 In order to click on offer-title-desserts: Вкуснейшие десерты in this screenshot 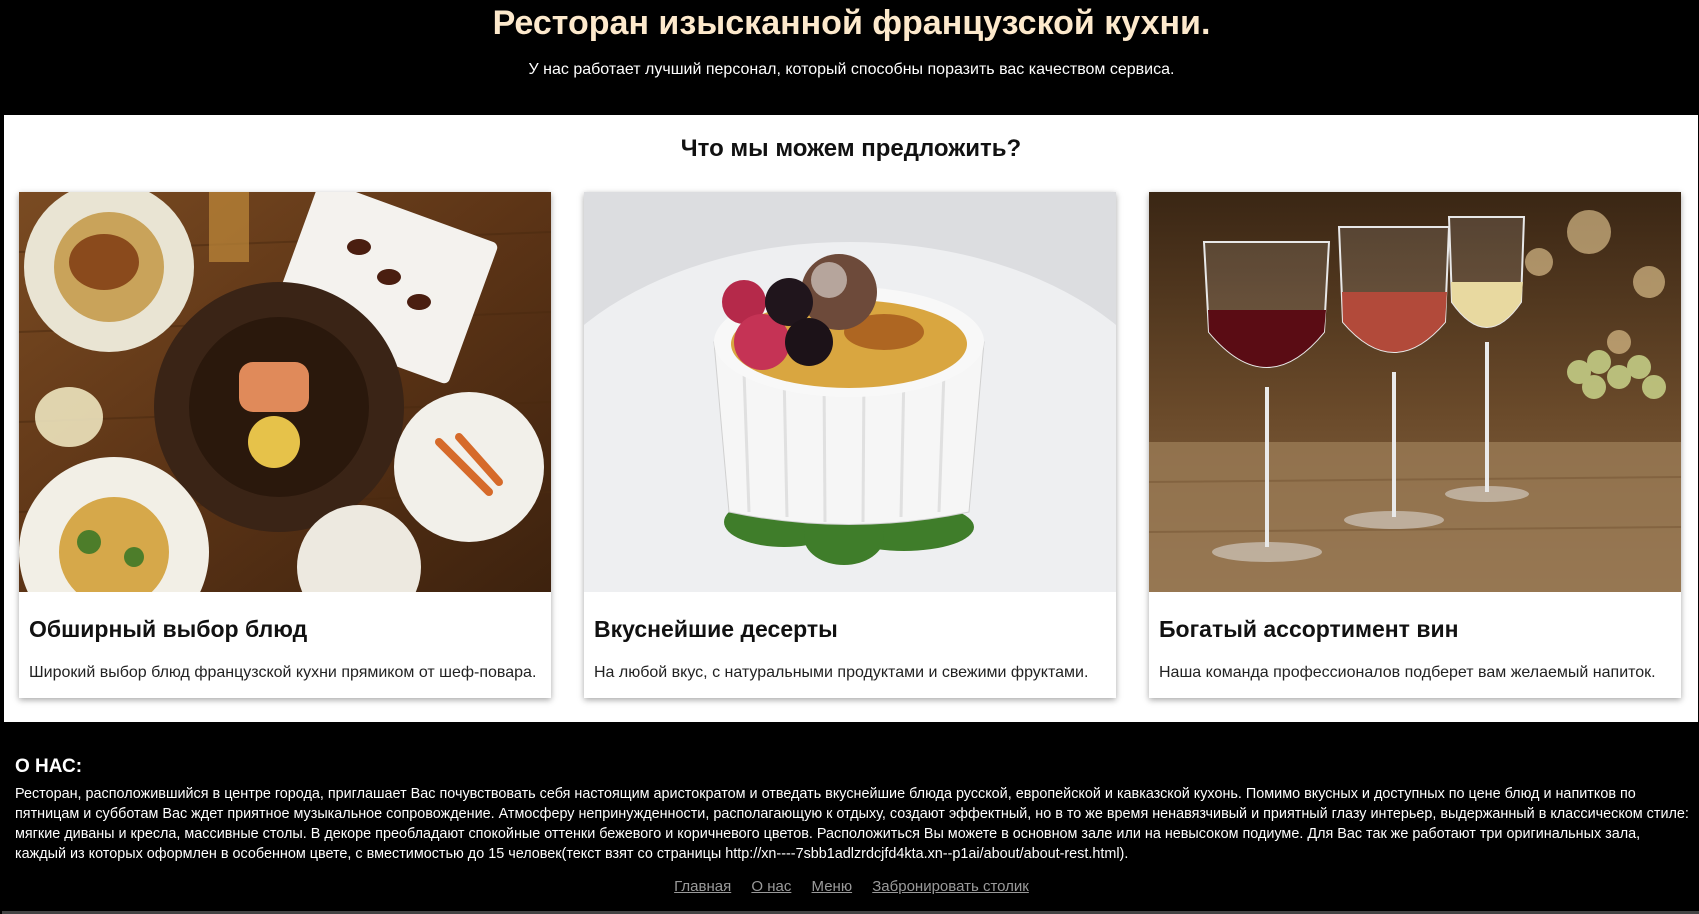, I will do `click(716, 629)`.